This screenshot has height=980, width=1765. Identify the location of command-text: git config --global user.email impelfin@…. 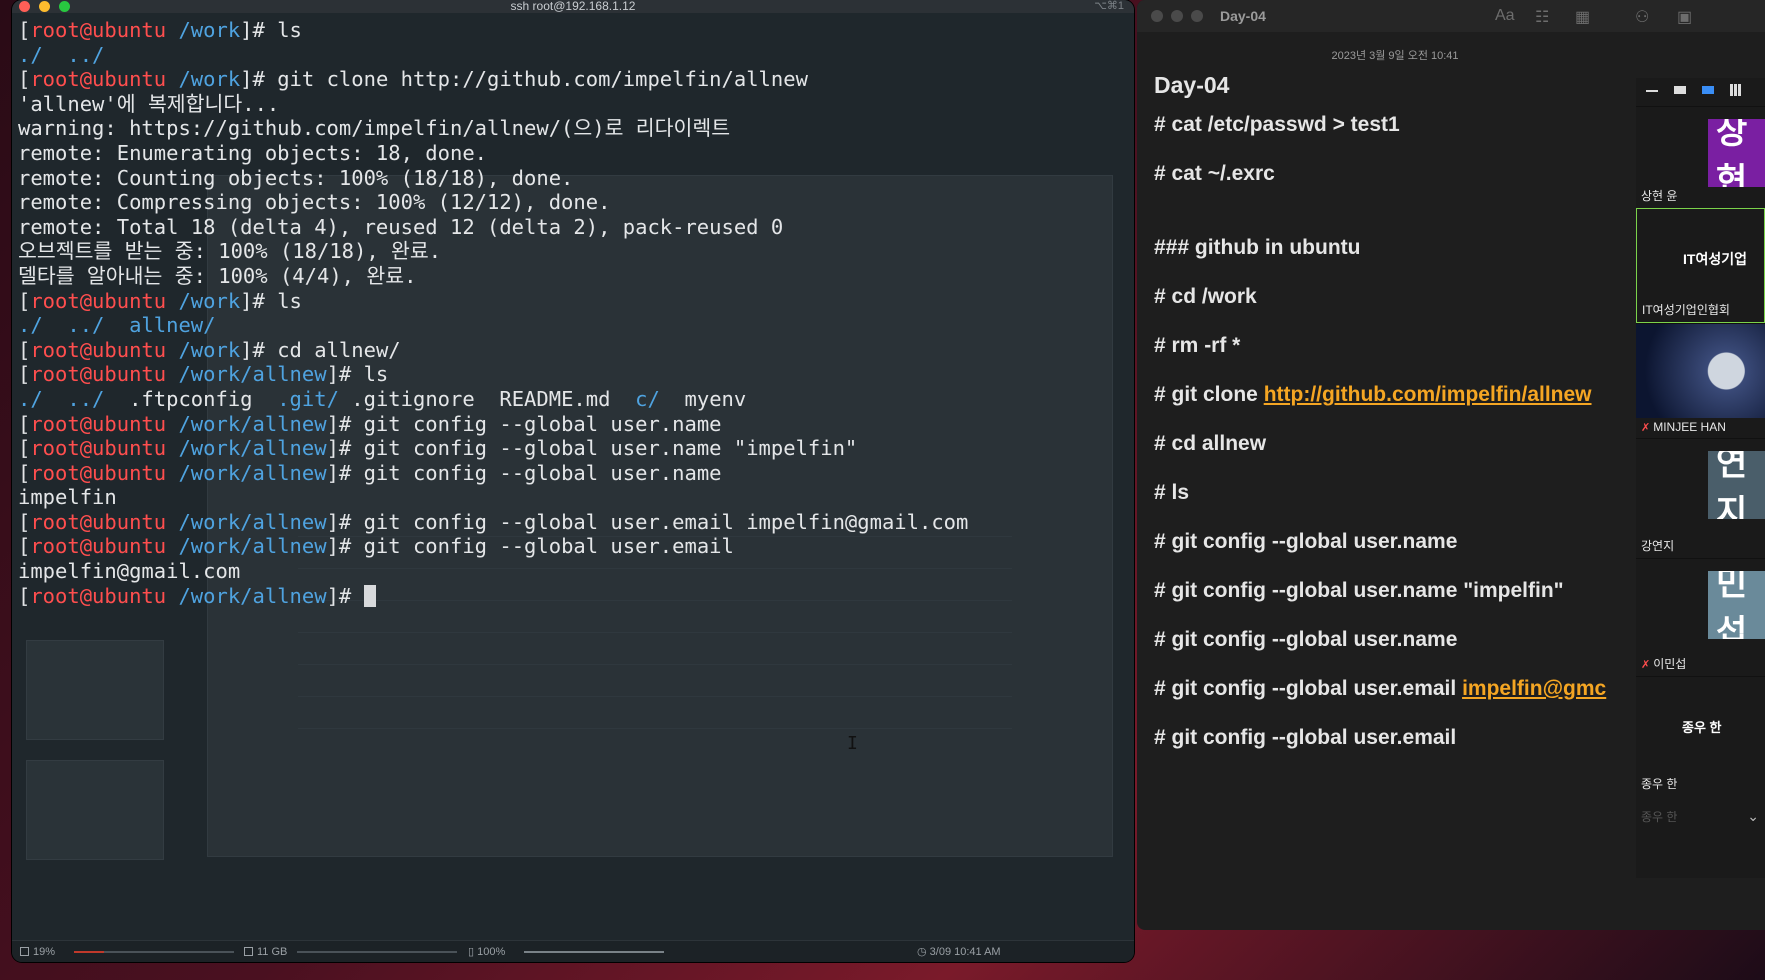
(666, 521).